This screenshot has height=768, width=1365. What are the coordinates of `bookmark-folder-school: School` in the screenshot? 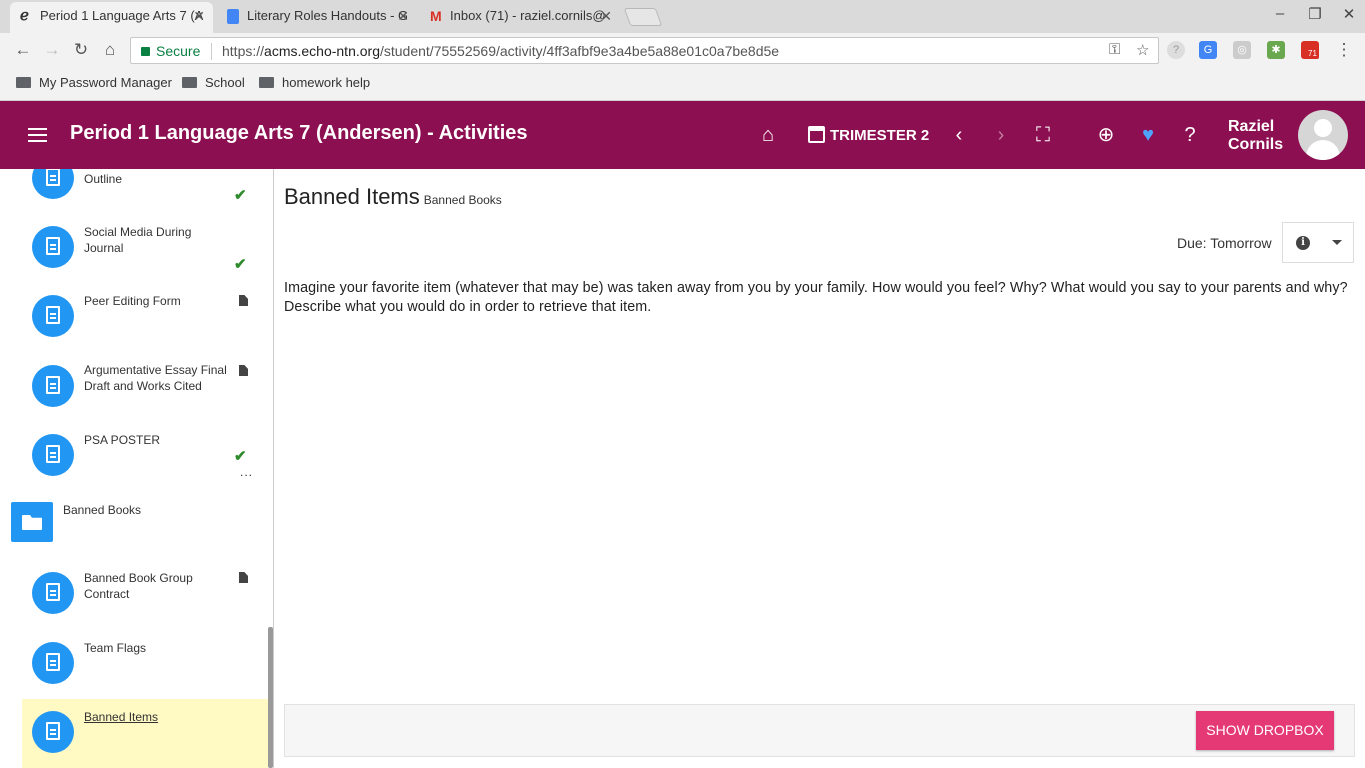 It's located at (213, 82).